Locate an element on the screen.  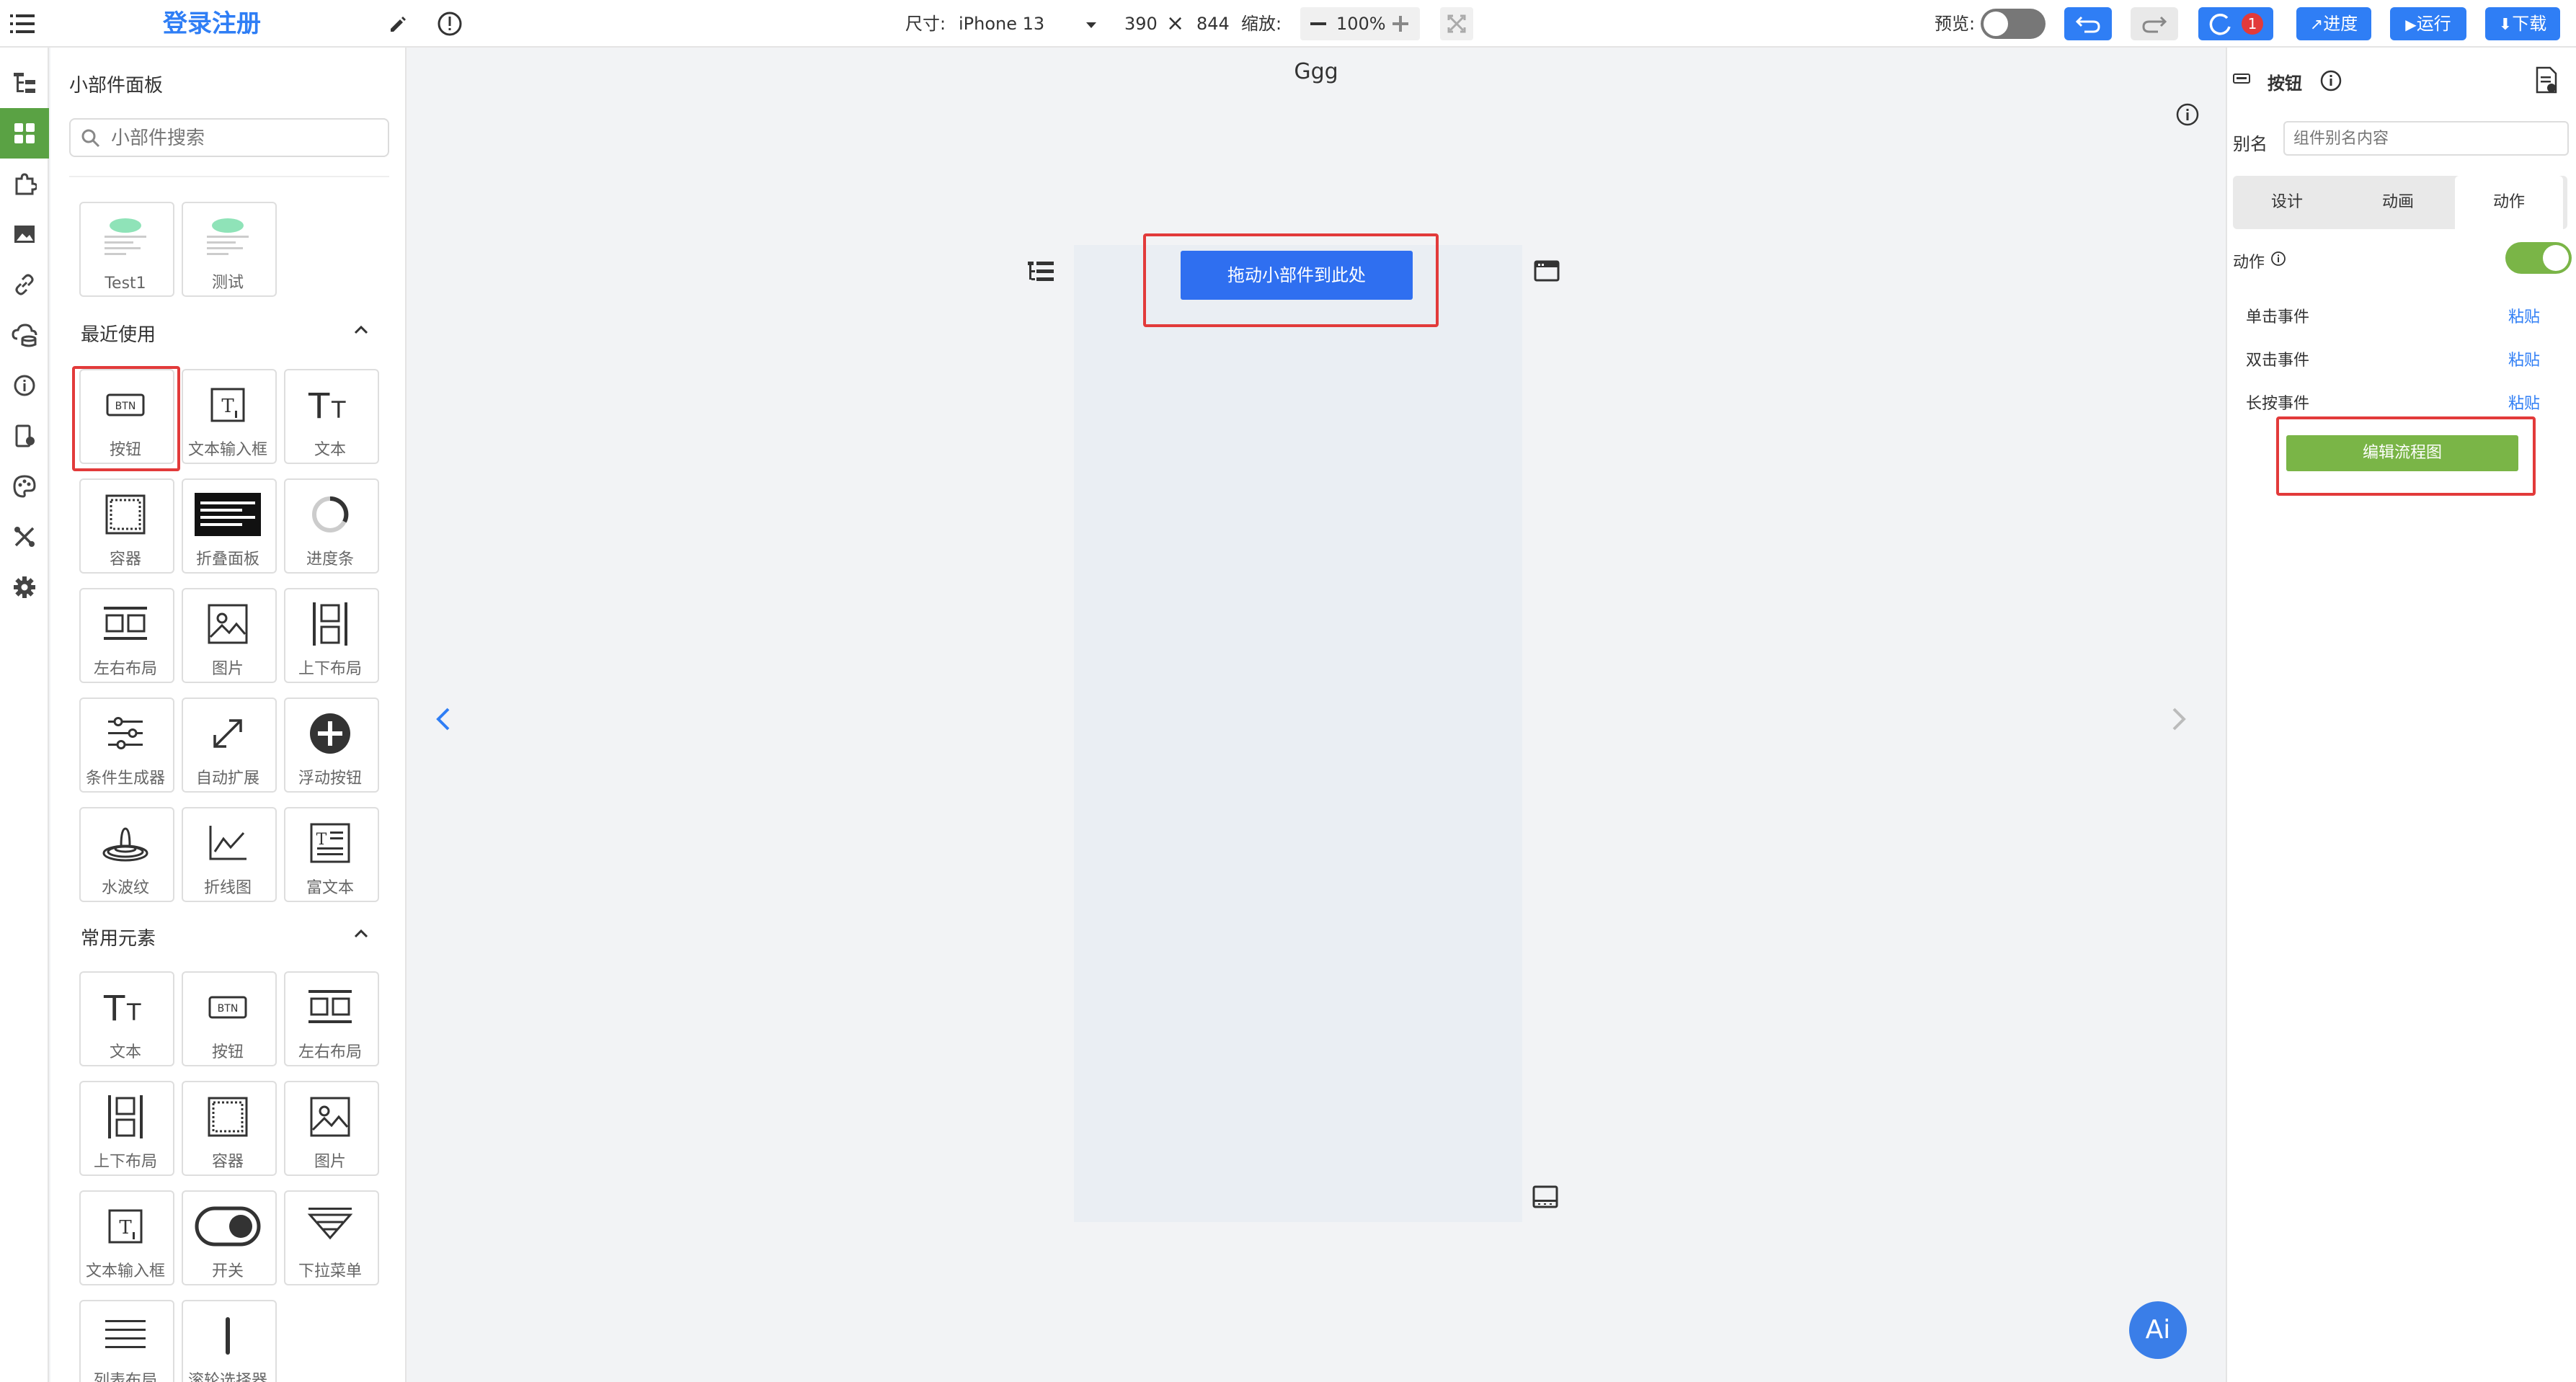
redo-button is located at coordinates (2154, 23).